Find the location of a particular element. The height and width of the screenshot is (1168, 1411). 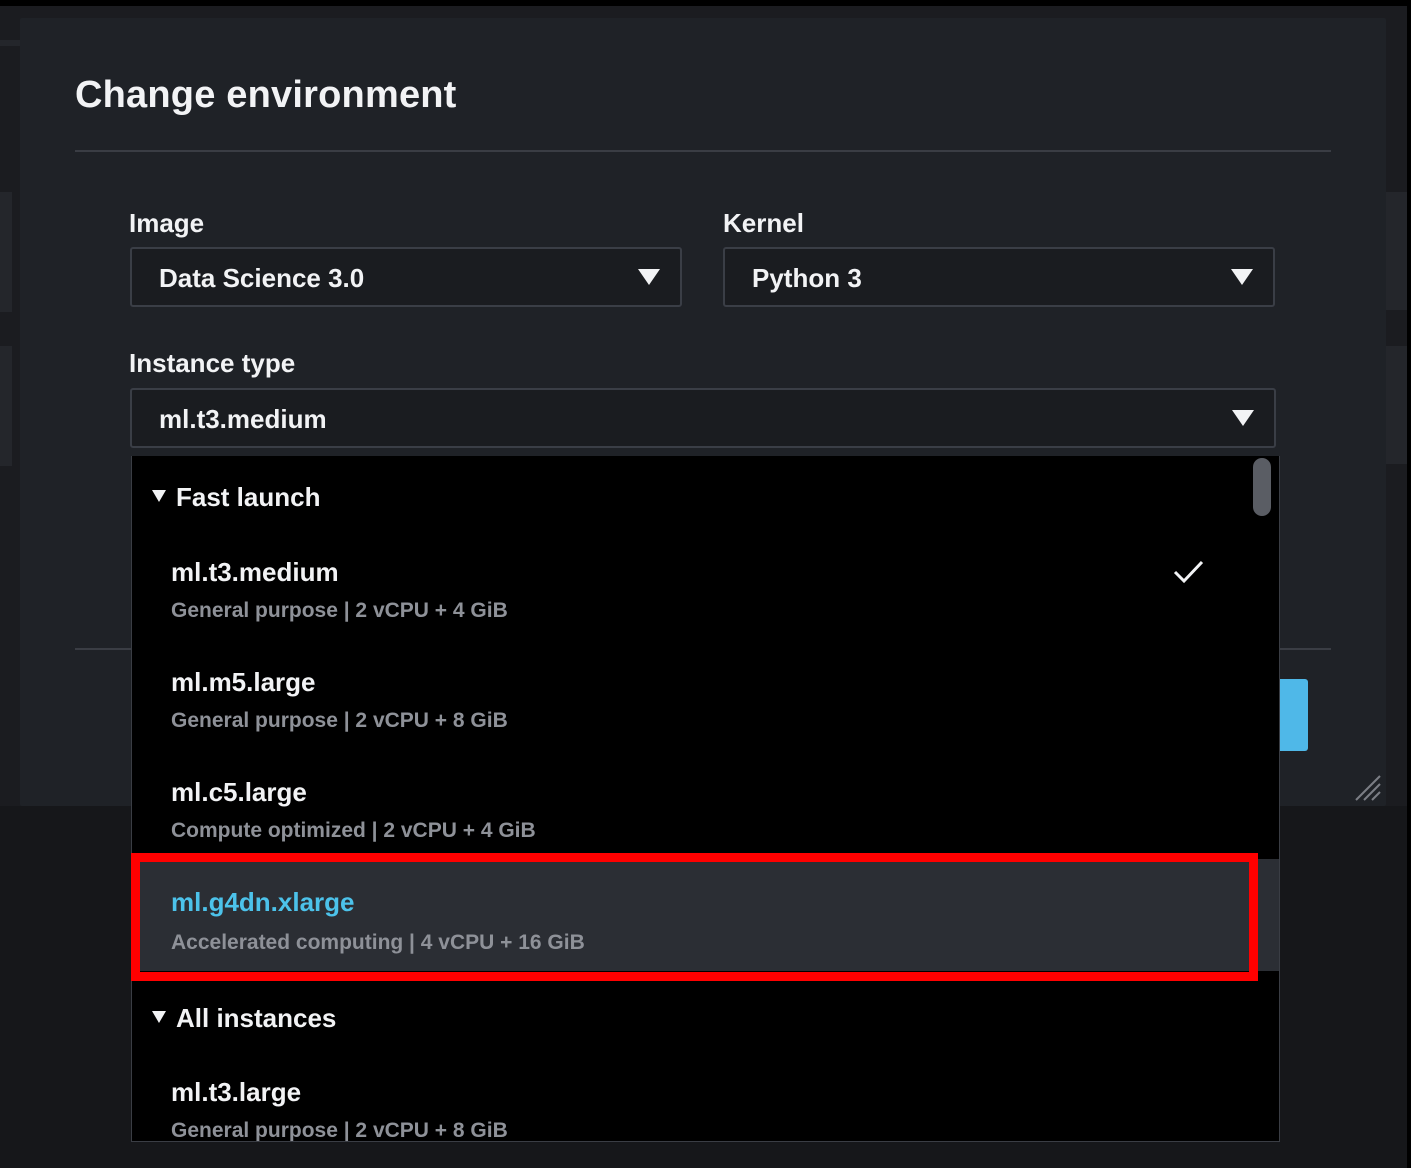

option-description: Compute optimized | 2 vCPU + 4 GiB is located at coordinates (353, 830).